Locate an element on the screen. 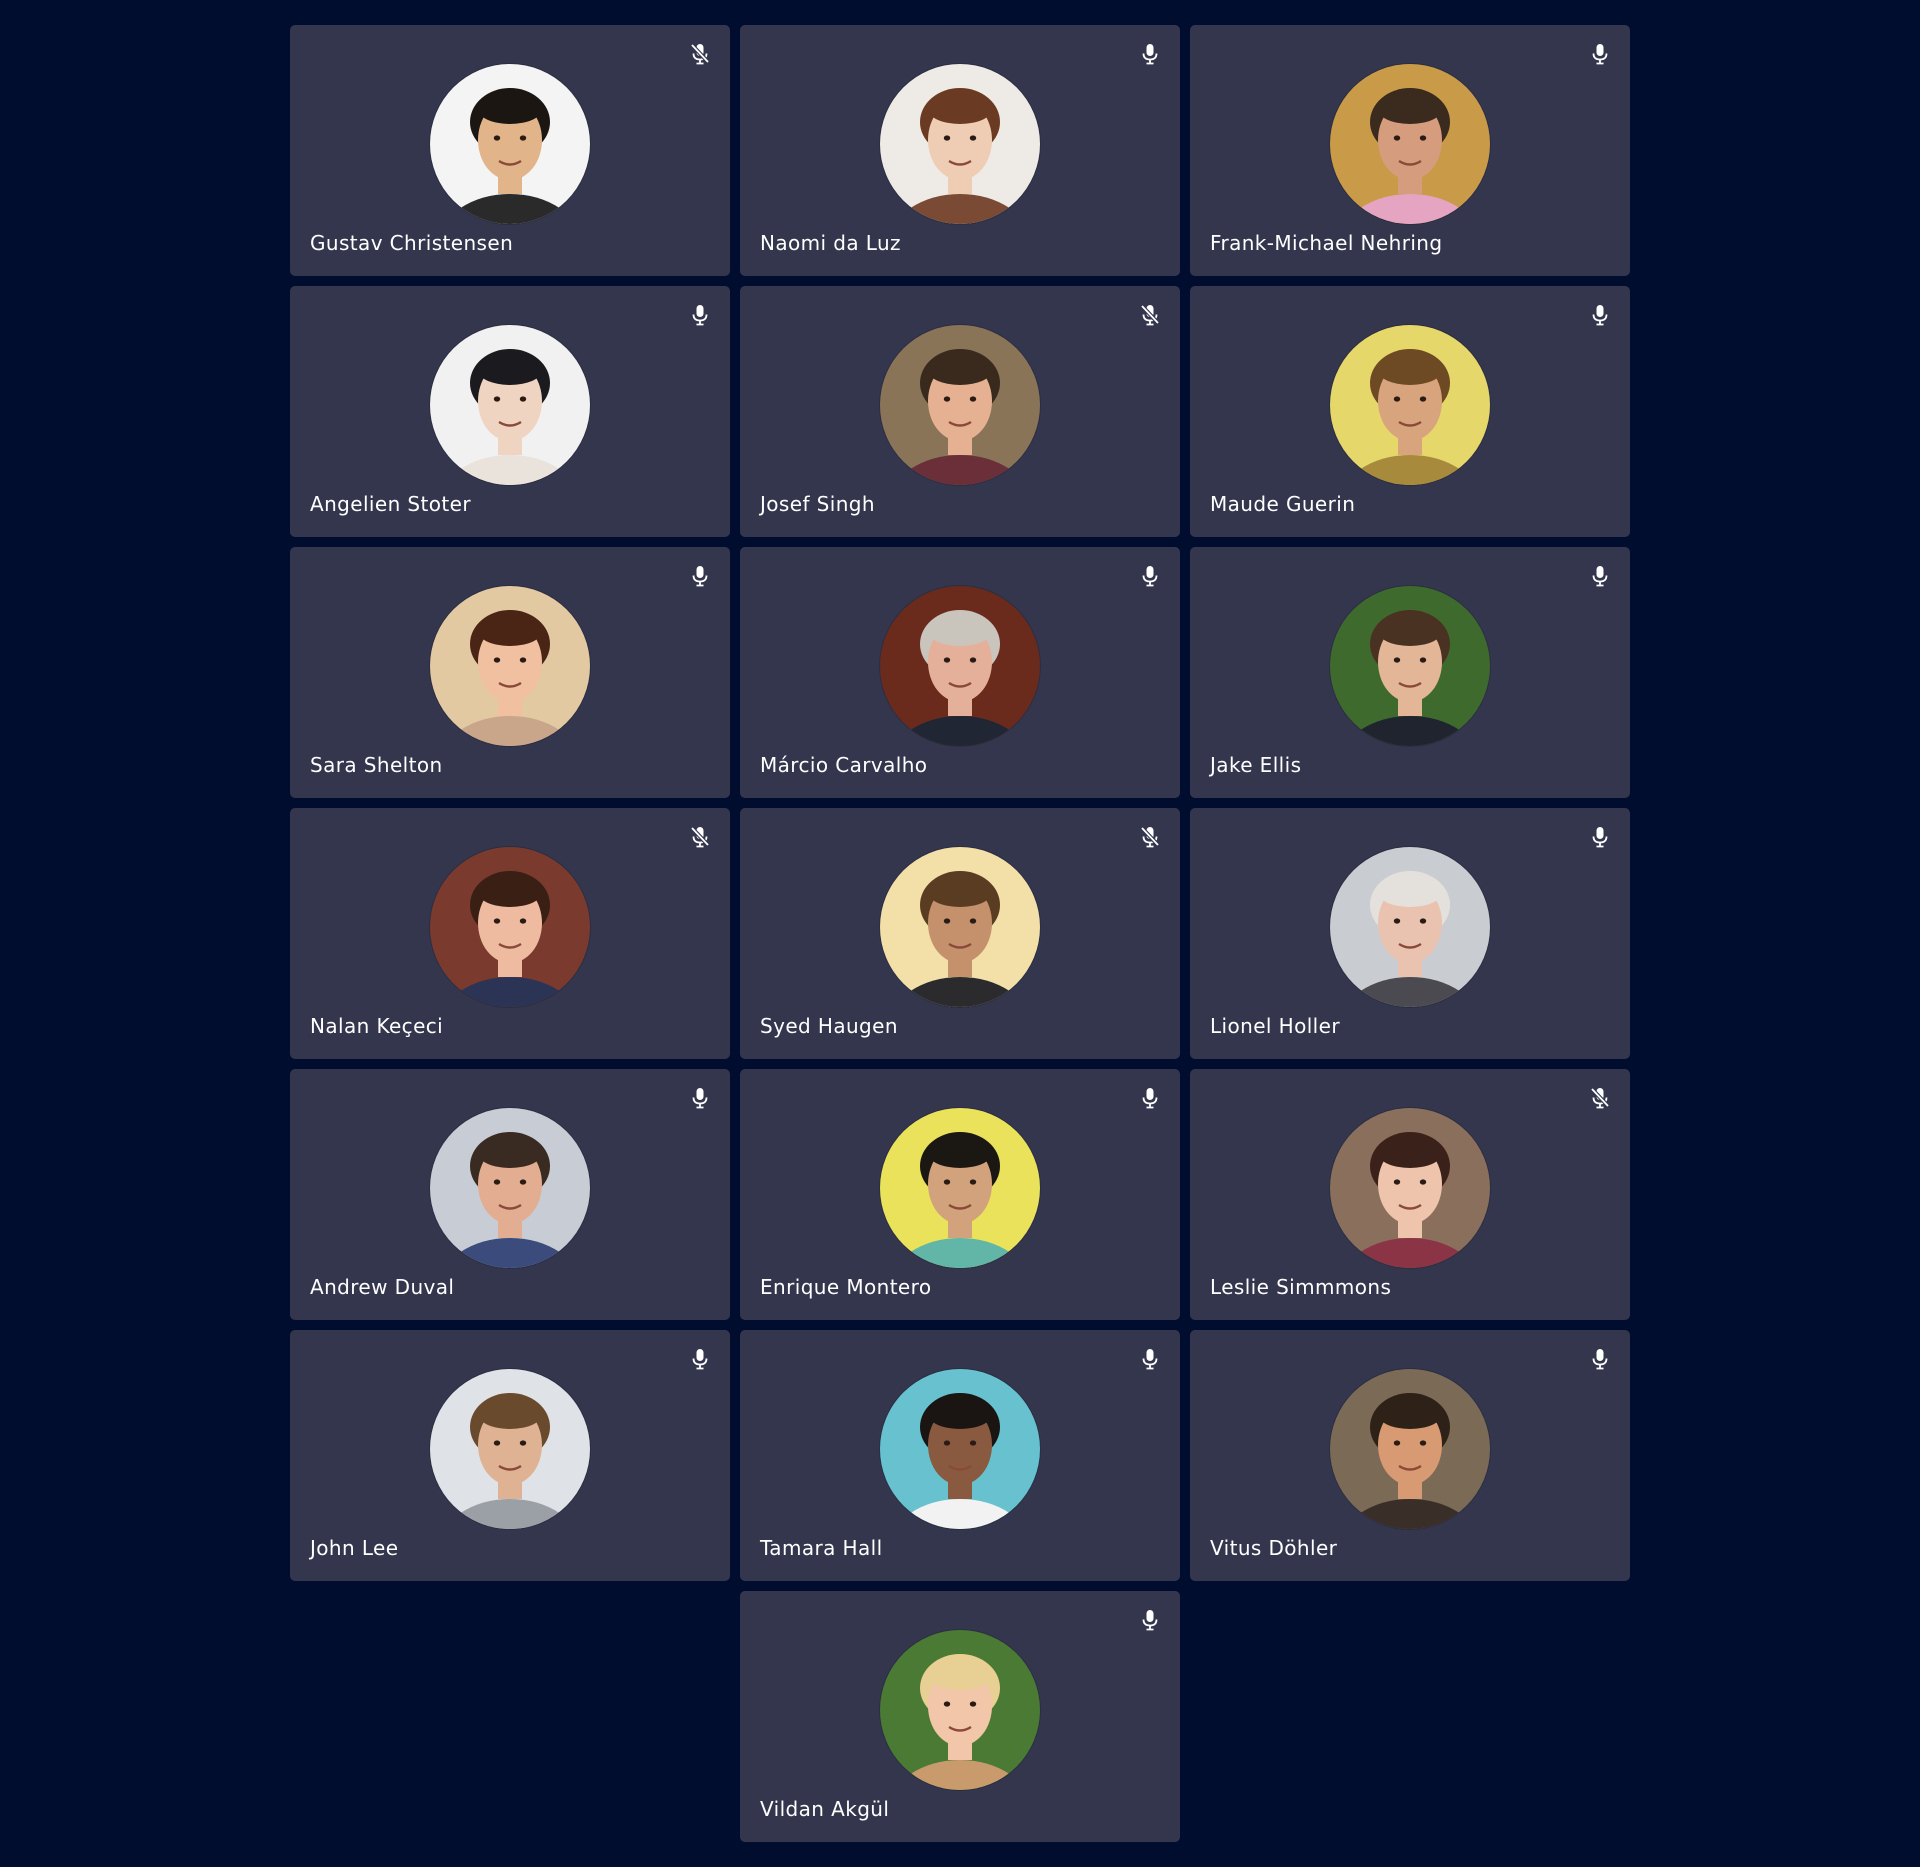  participant-tile: Lionel Holler is located at coordinates (1410, 933).